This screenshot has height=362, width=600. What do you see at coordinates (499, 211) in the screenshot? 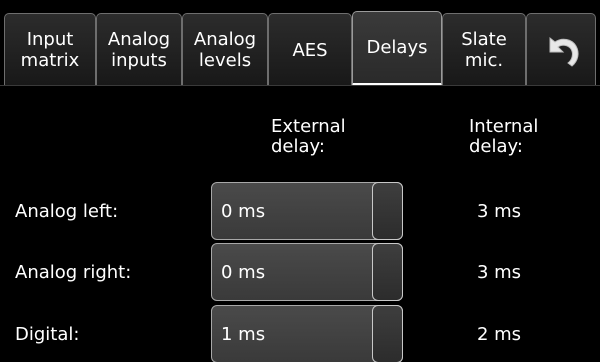
I see `internal-delay-analog-left-value: 3 ms` at bounding box center [499, 211].